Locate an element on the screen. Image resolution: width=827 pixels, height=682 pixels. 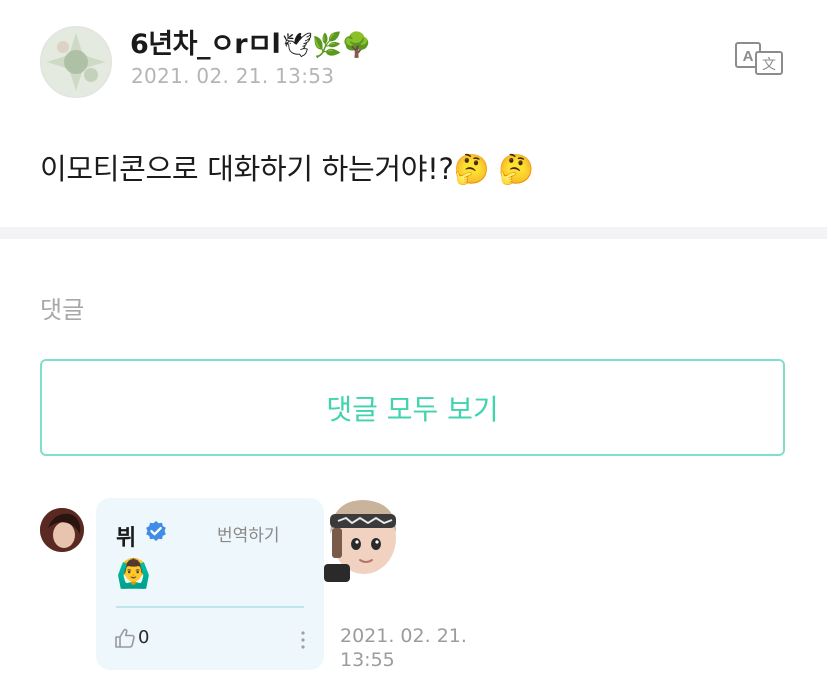
view-all-comments-button: 댓글 모두 보기 is located at coordinates (412, 407).